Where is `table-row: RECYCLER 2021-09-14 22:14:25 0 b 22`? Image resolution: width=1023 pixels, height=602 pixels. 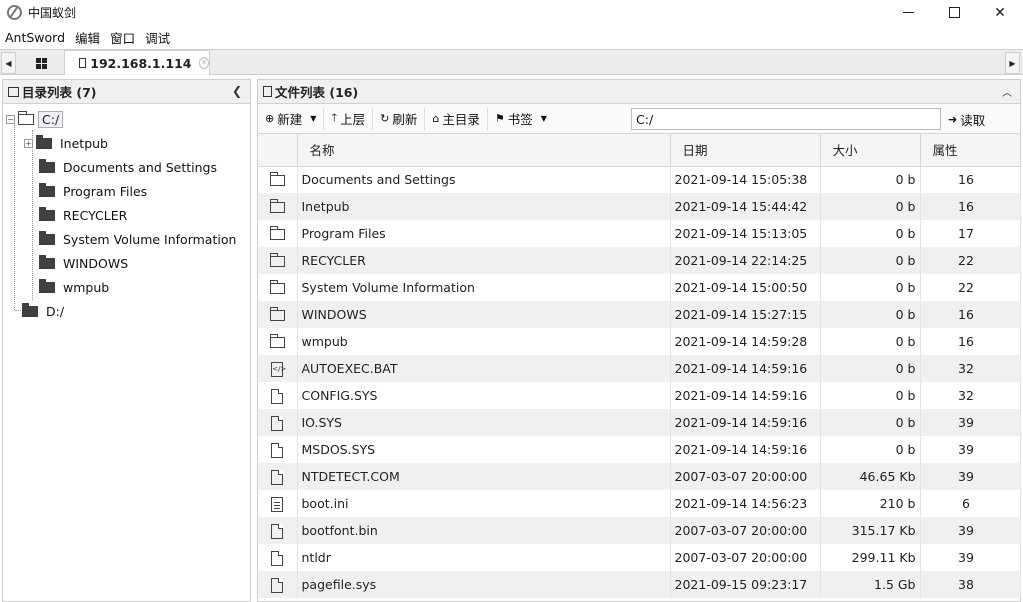
table-row: RECYCLER 2021-09-14 22:14:25 0 b 22 is located at coordinates (639, 260).